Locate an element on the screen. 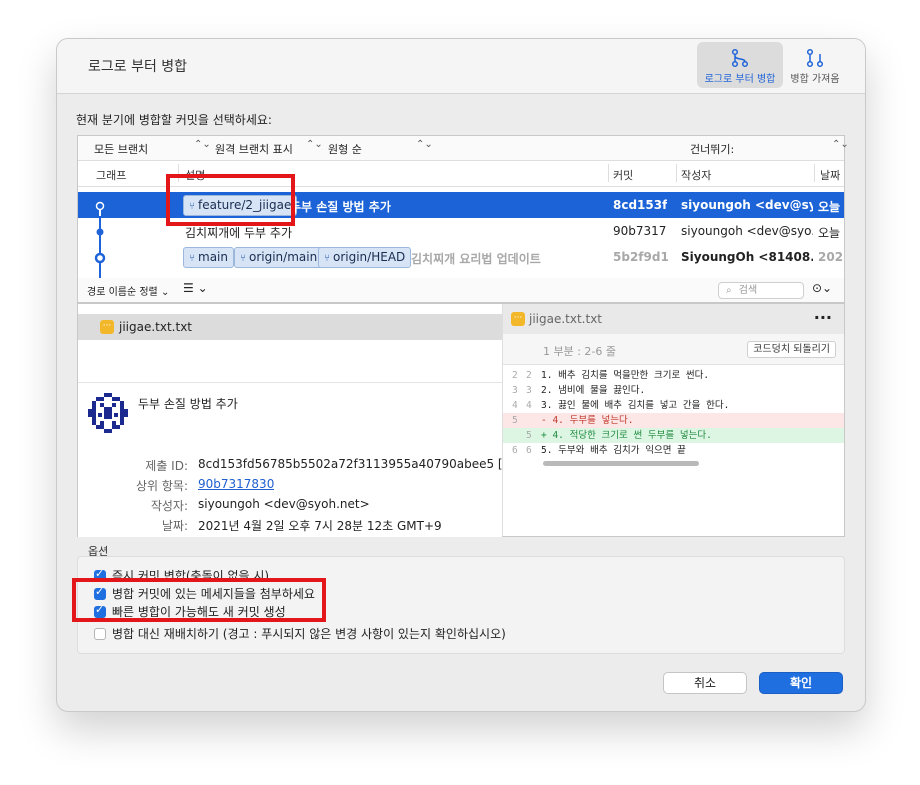  window-title: 로그로 부터 병합 is located at coordinates (138, 67).